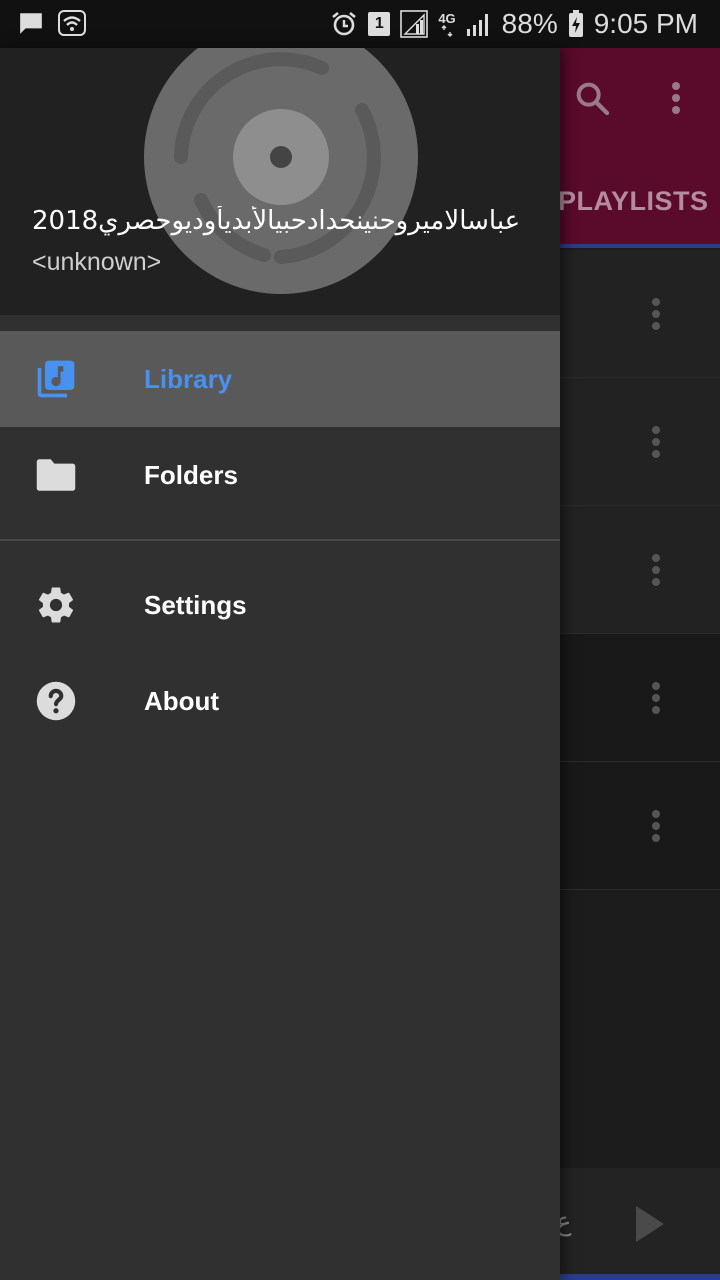 This screenshot has height=1280, width=720. Describe the element at coordinates (280, 379) in the screenshot. I see `drawer-item-library: Library` at that location.